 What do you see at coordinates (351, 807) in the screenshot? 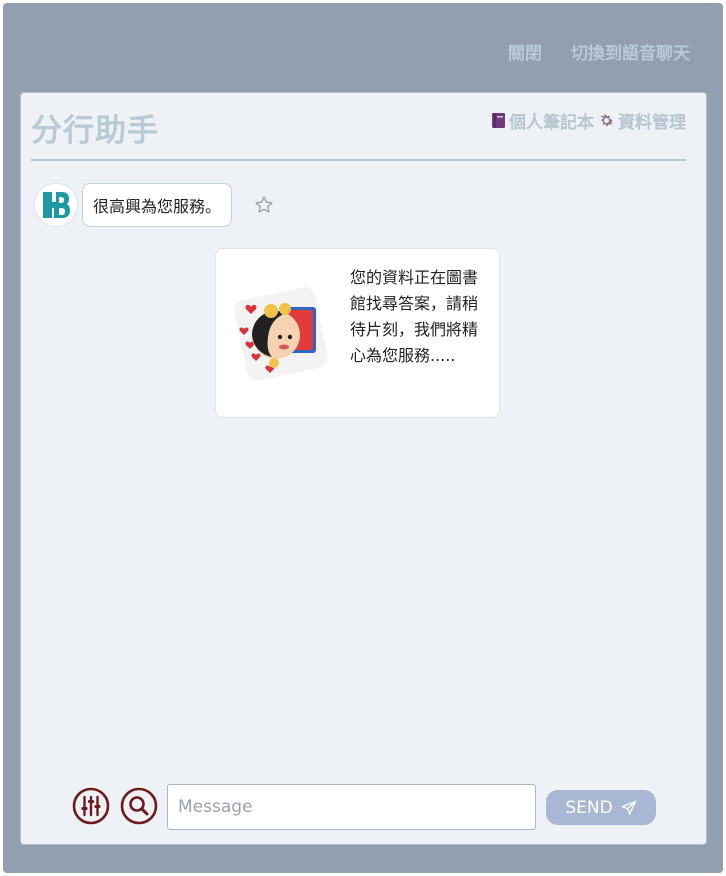
I see `message-input` at bounding box center [351, 807].